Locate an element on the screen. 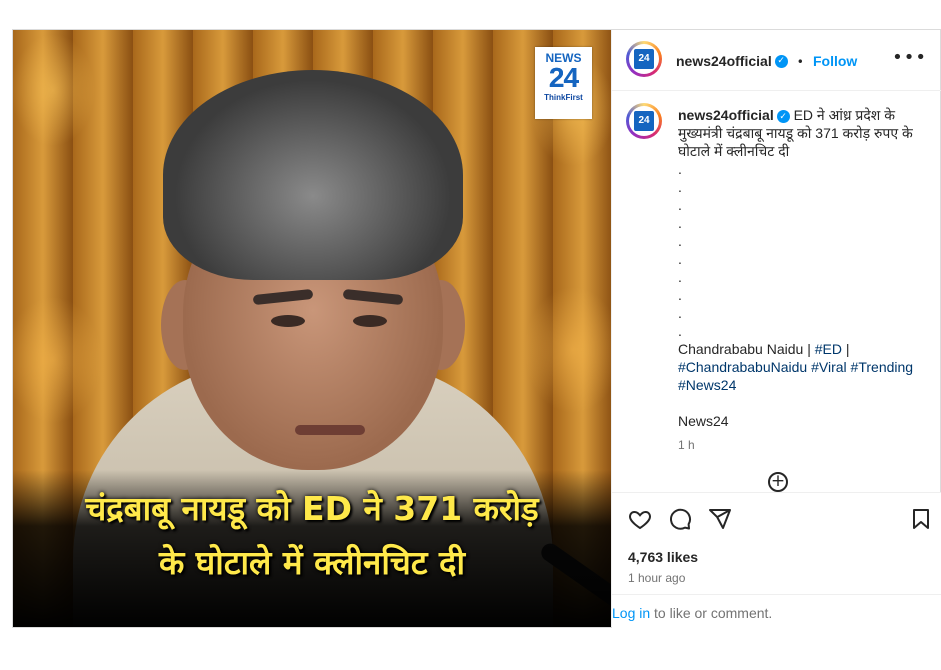 Image resolution: width=941 pixels, height=670 pixels. caption-dots: . . . . . . . . . . is located at coordinates (804, 250).